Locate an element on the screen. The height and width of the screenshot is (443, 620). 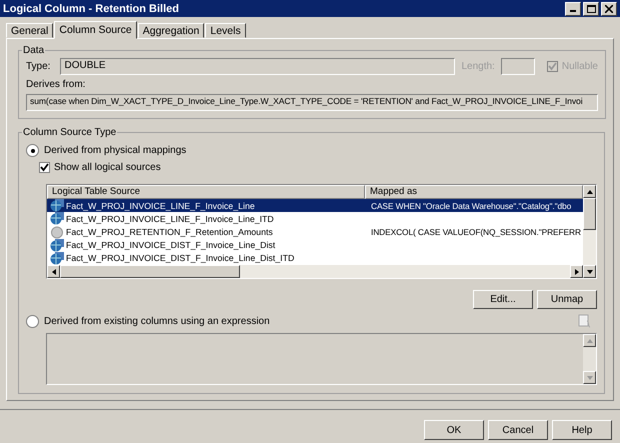
expression-radio: Derived from existing columns using an expression is located at coordinates (148, 321).